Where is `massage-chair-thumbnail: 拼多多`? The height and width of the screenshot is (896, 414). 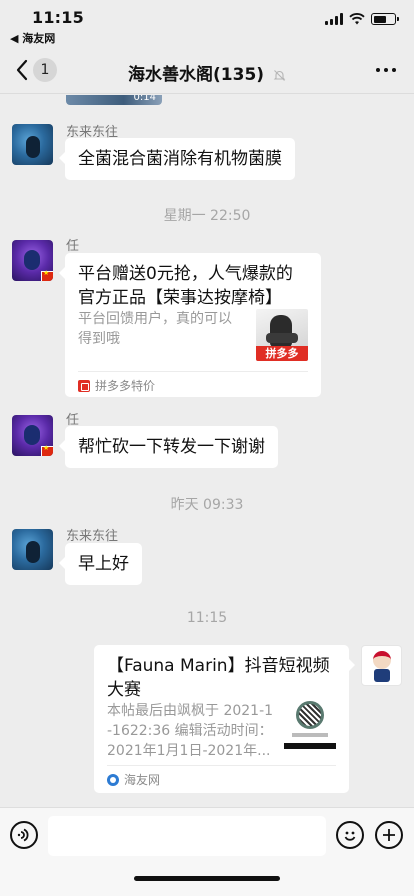 massage-chair-thumbnail: 拼多多 is located at coordinates (282, 335).